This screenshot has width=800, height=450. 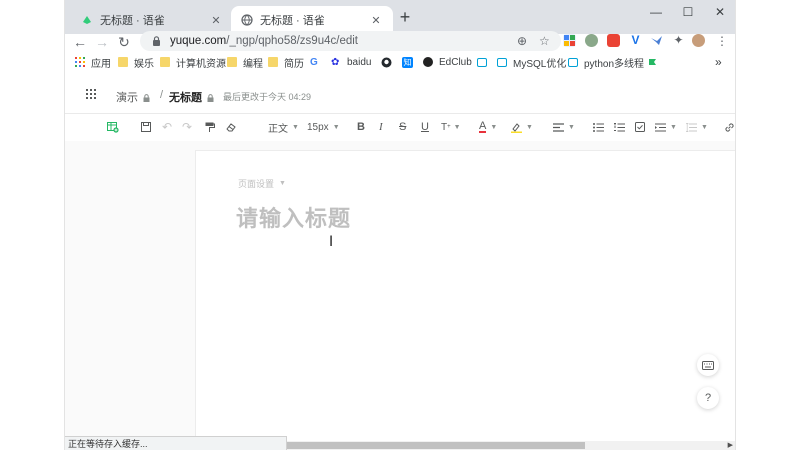 I want to click on zhihu-icon: 知, so click(x=407, y=62).